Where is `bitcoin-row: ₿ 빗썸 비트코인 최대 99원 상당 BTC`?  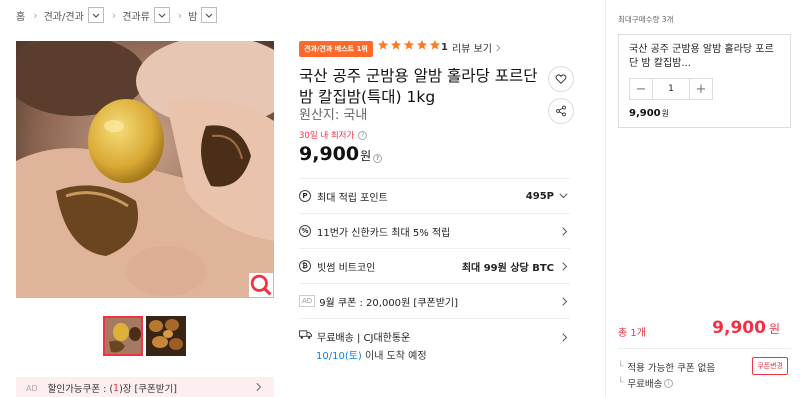 bitcoin-row: ₿ 빗썸 비트코인 최대 99원 상당 BTC is located at coordinates (434, 265).